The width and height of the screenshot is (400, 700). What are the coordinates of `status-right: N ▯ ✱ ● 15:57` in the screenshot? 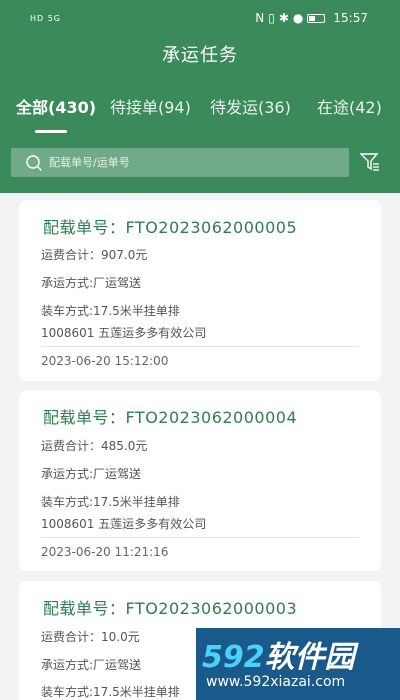 It's located at (311, 18).